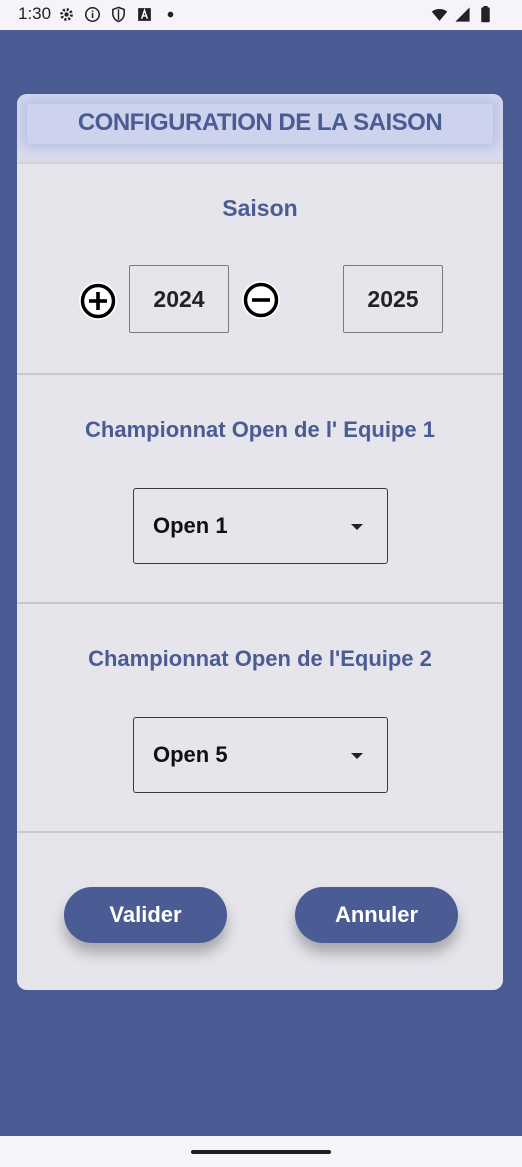  Describe the element at coordinates (179, 299) in the screenshot. I see `start-year-field: 2024` at that location.